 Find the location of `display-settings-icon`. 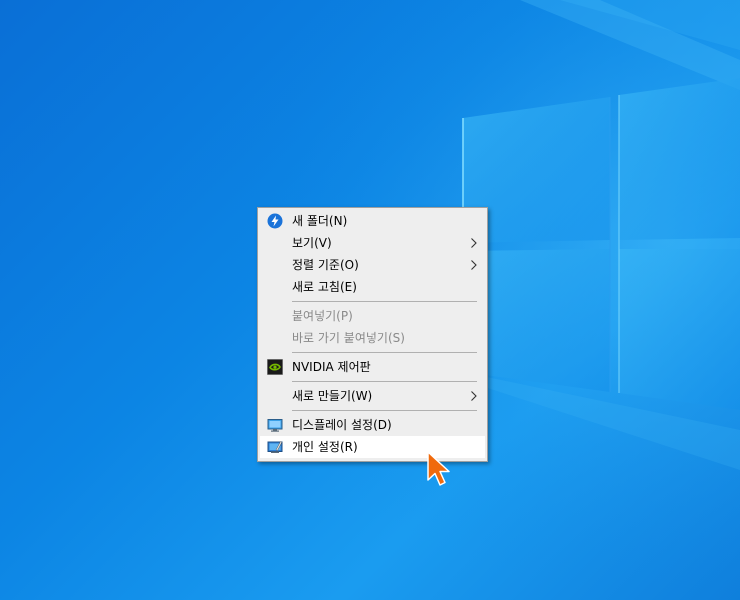

display-settings-icon is located at coordinates (275, 425).